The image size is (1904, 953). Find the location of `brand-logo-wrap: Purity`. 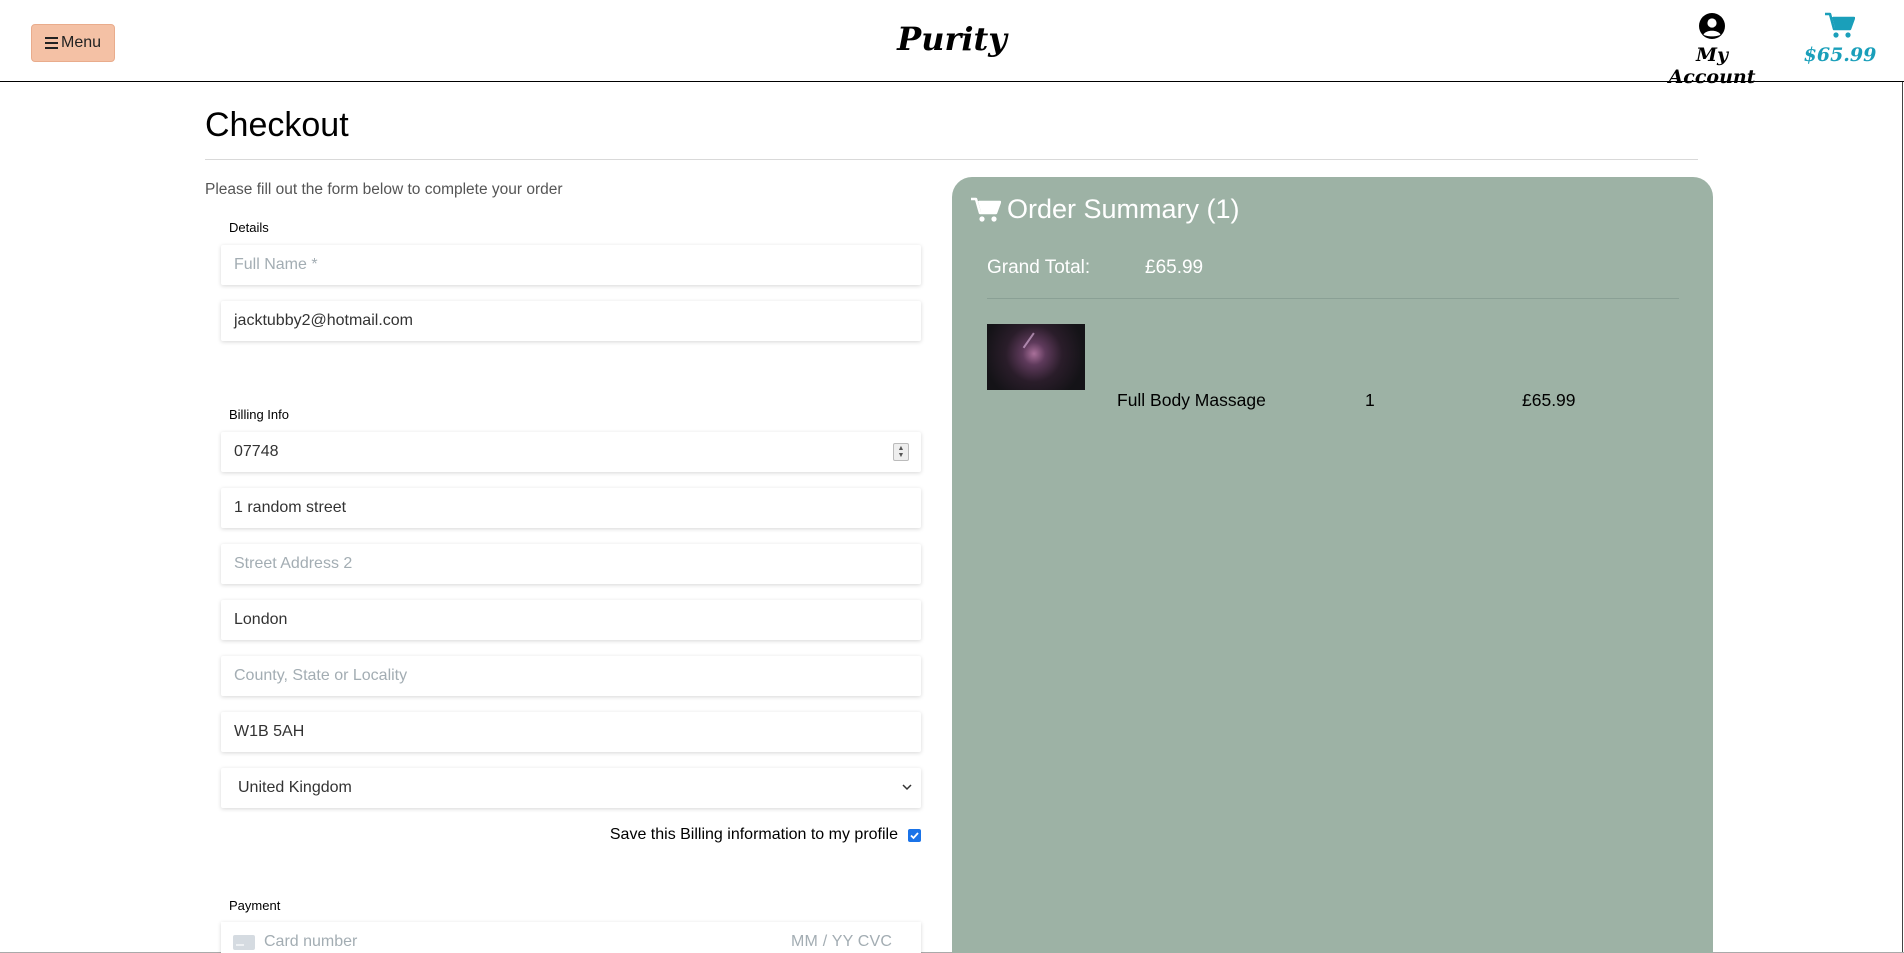

brand-logo-wrap: Purity is located at coordinates (952, 39).